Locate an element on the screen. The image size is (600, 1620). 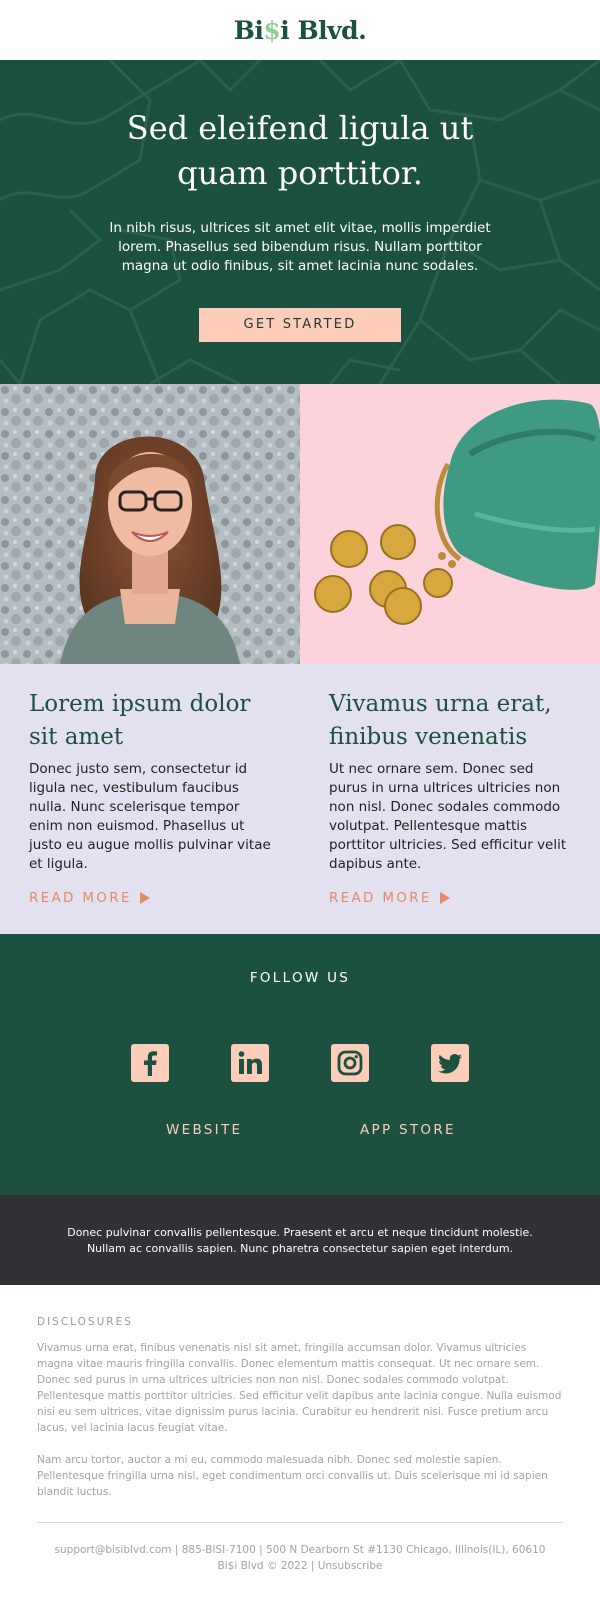
email-header: Bi$i Blvd. is located at coordinates (300, 30).